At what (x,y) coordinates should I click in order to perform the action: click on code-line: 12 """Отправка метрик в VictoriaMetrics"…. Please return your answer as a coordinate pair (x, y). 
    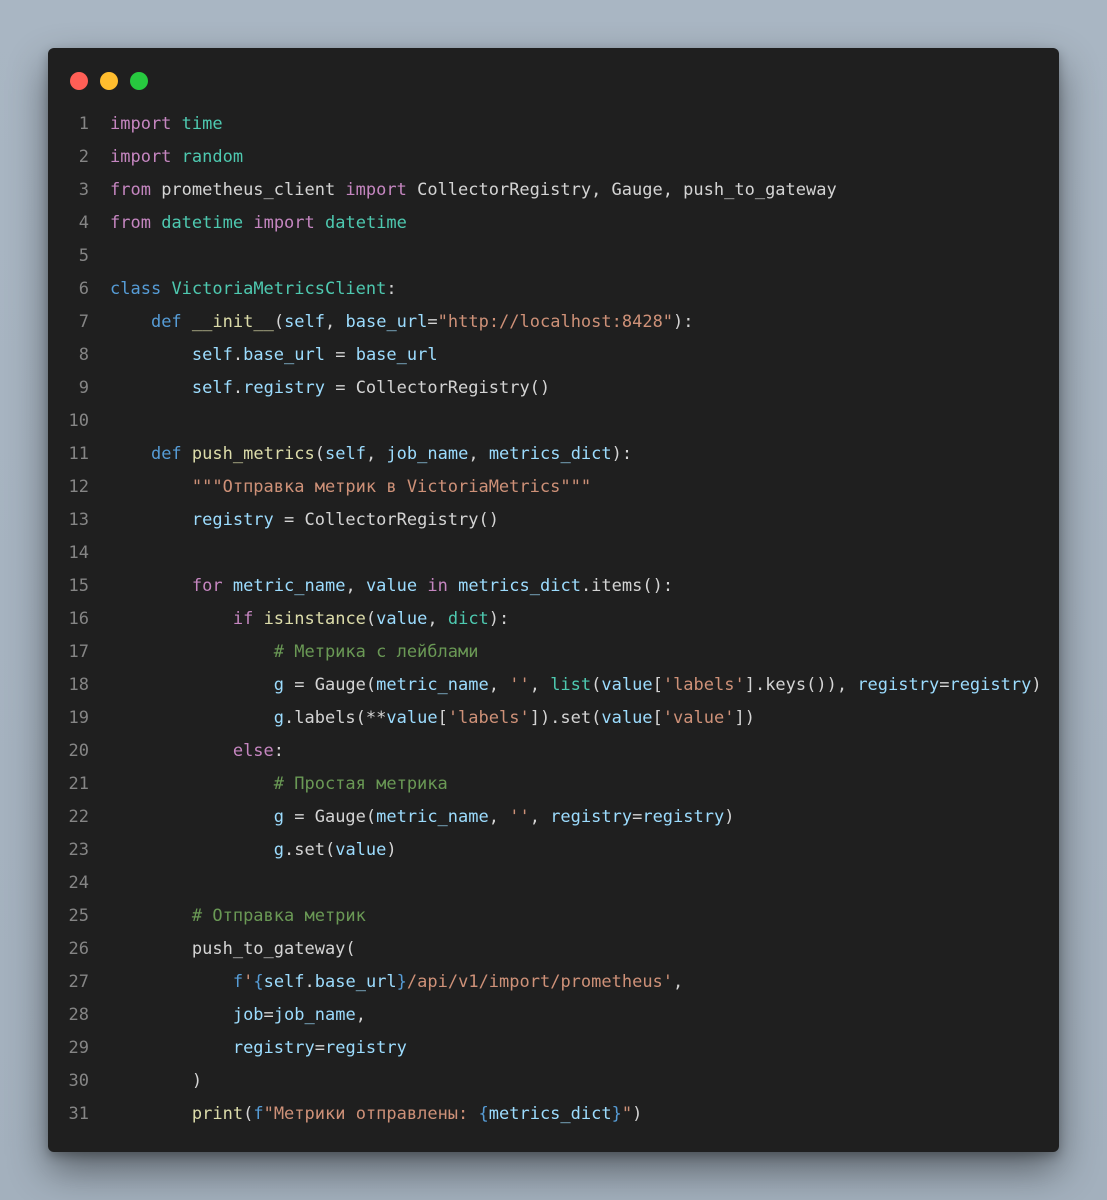
    Looking at the image, I should click on (553, 487).